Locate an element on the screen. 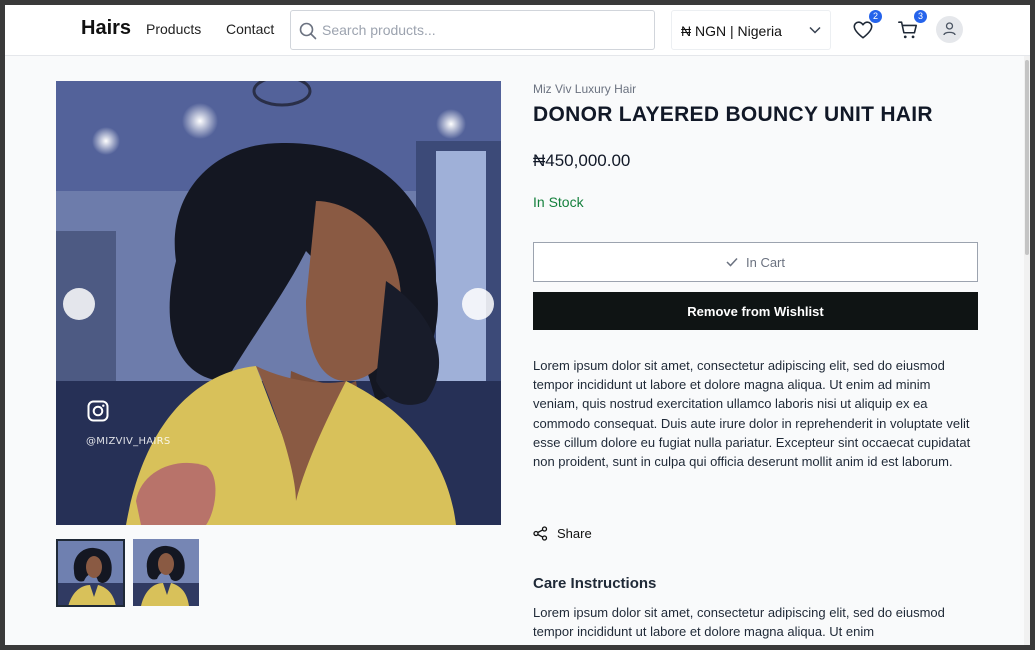 This screenshot has width=1035, height=650. user-avatar is located at coordinates (949, 29).